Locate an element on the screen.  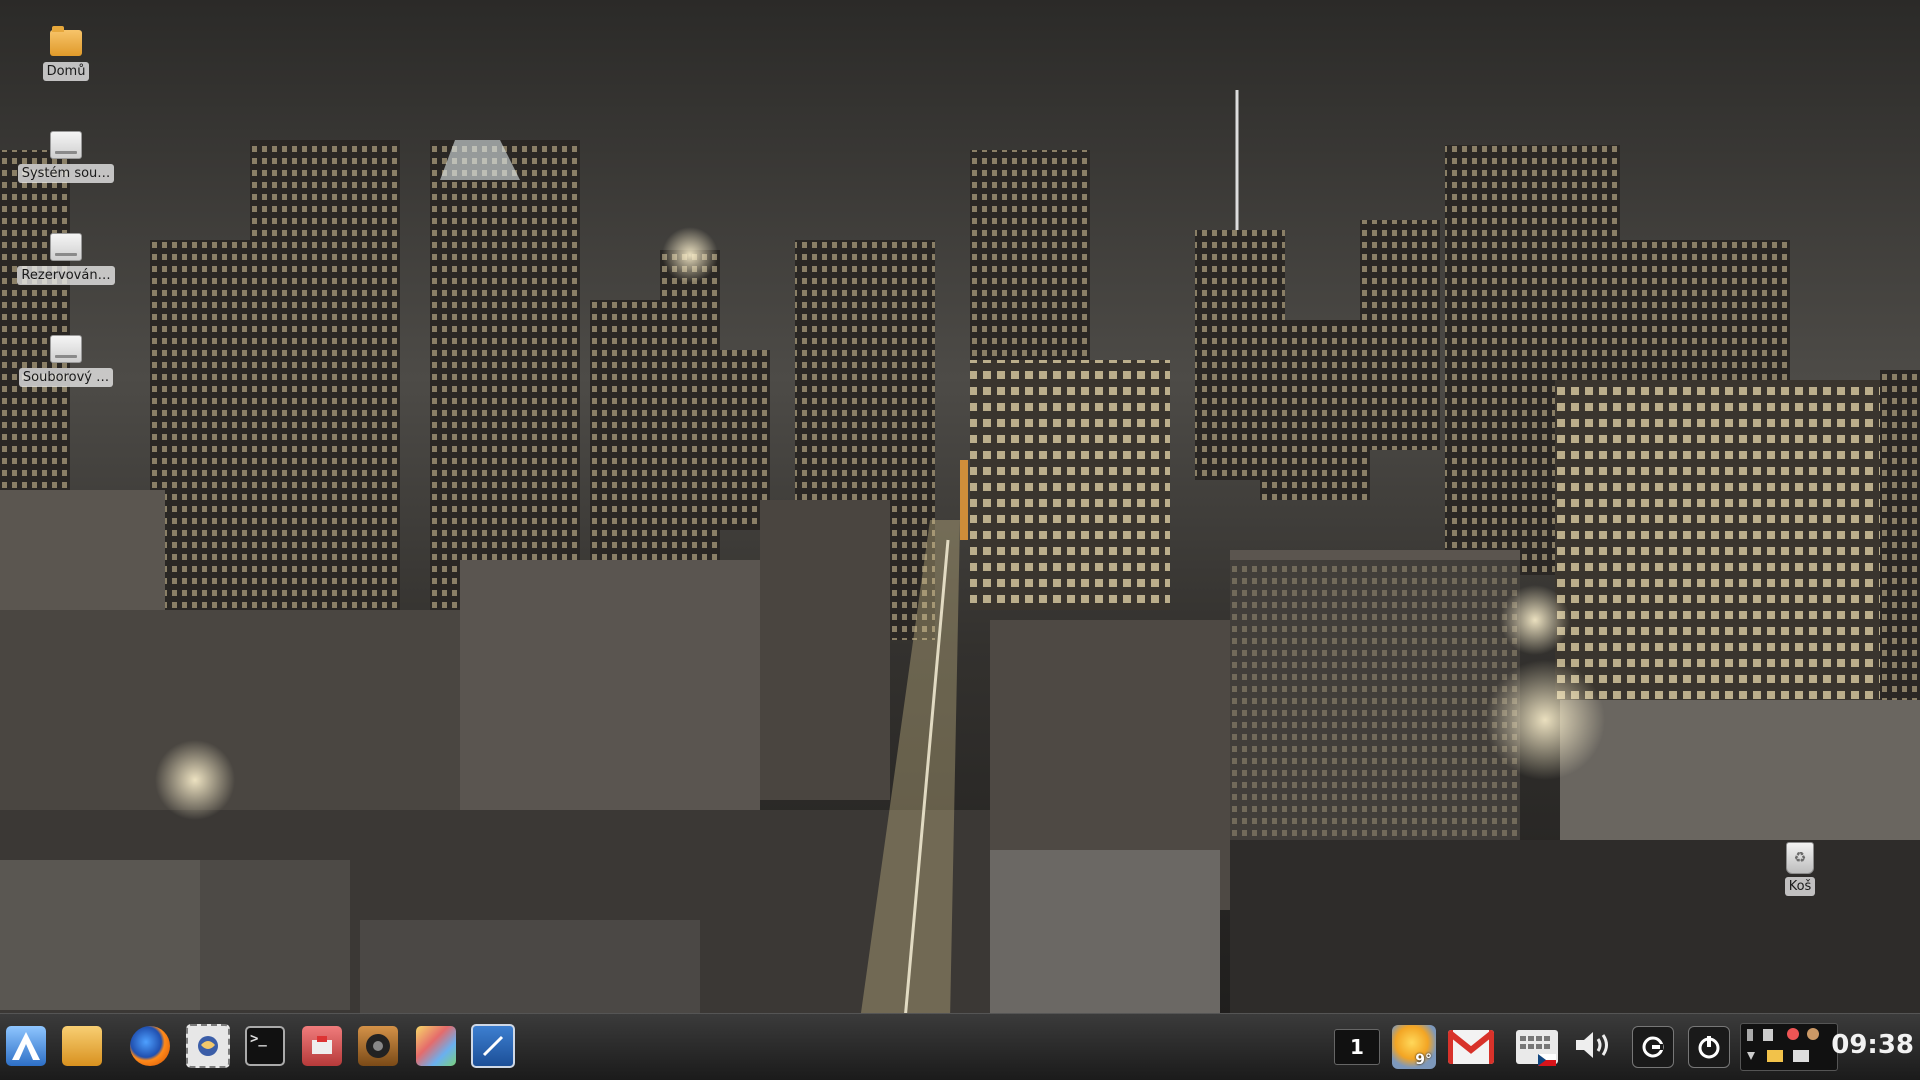
home-folder-icon is located at coordinates (66, 42).